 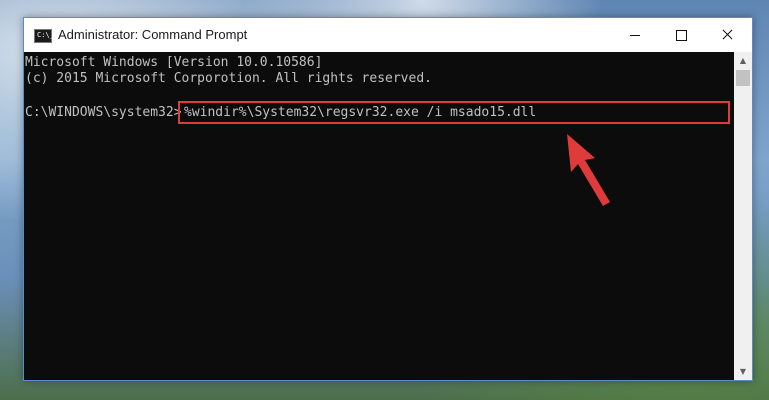 What do you see at coordinates (743, 78) in the screenshot?
I see `scrollbar-thumb` at bounding box center [743, 78].